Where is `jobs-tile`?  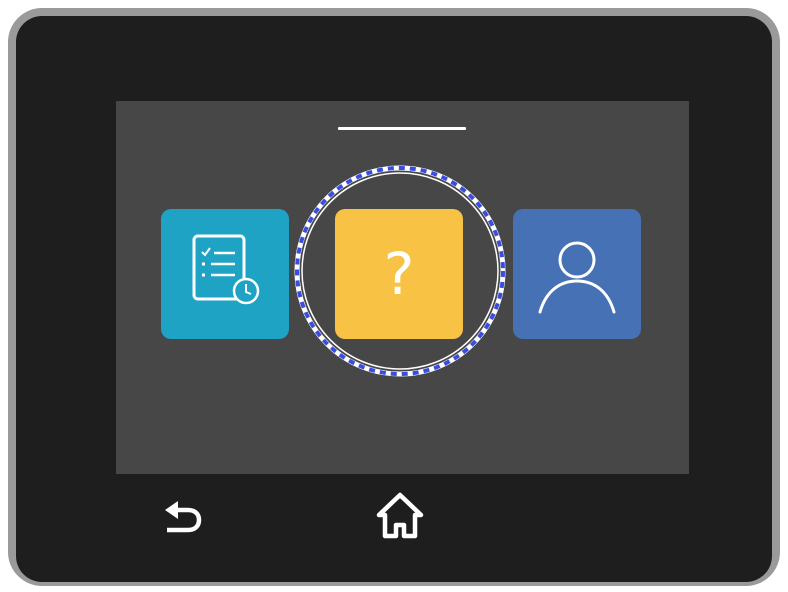
jobs-tile is located at coordinates (225, 274).